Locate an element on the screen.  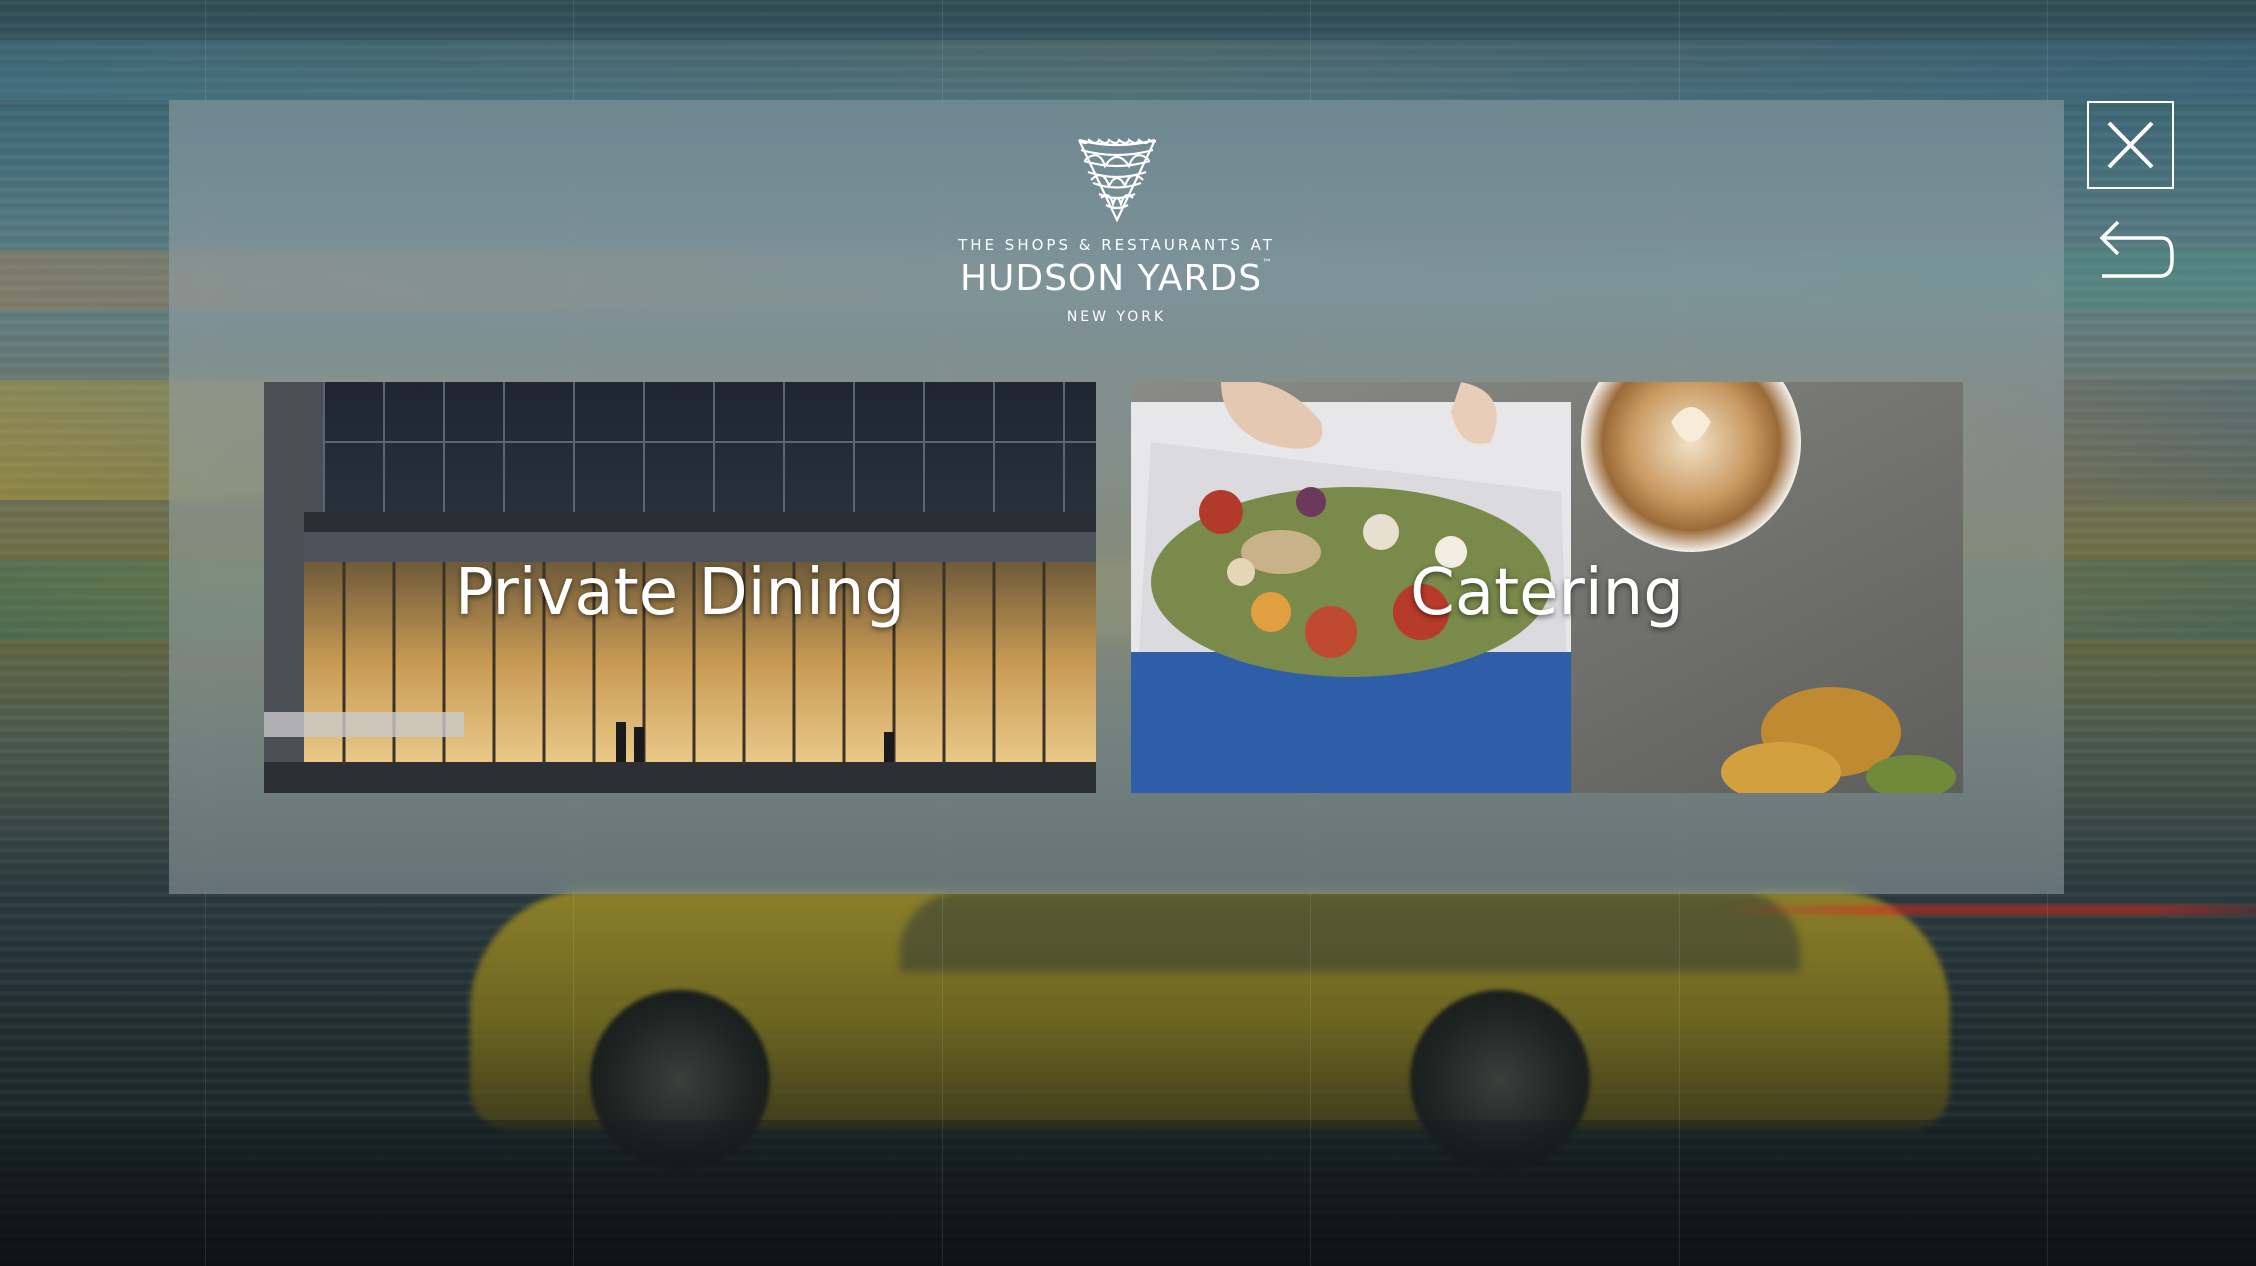
close-button is located at coordinates (2130, 145).